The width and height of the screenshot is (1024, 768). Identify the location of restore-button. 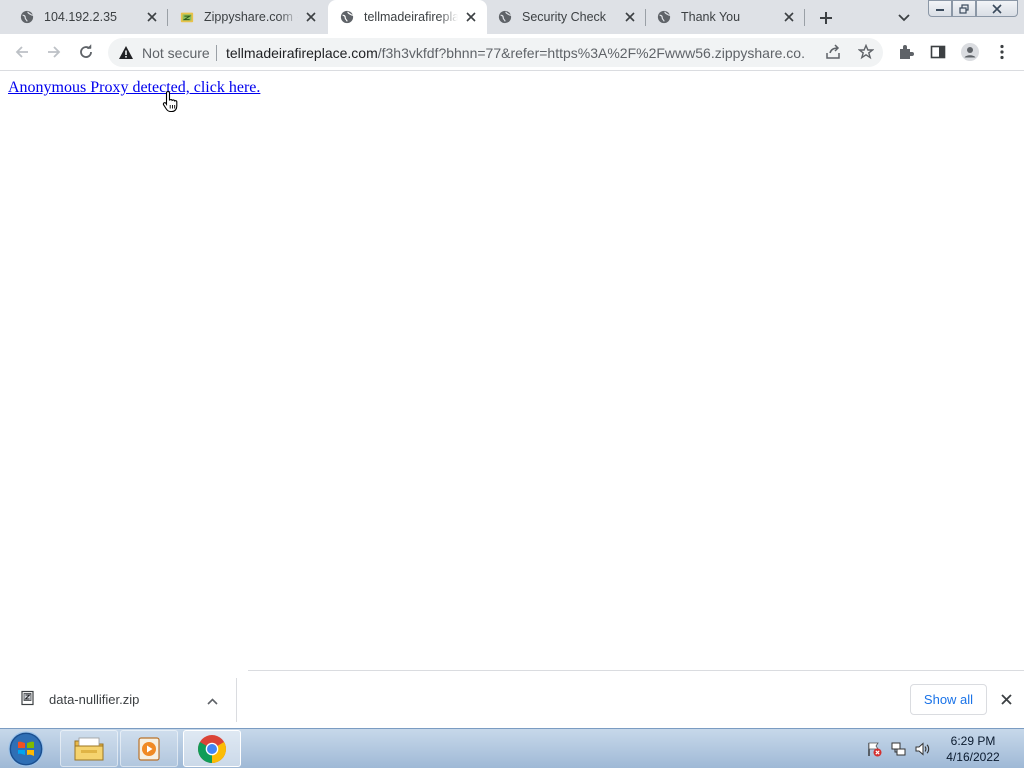
(964, 8).